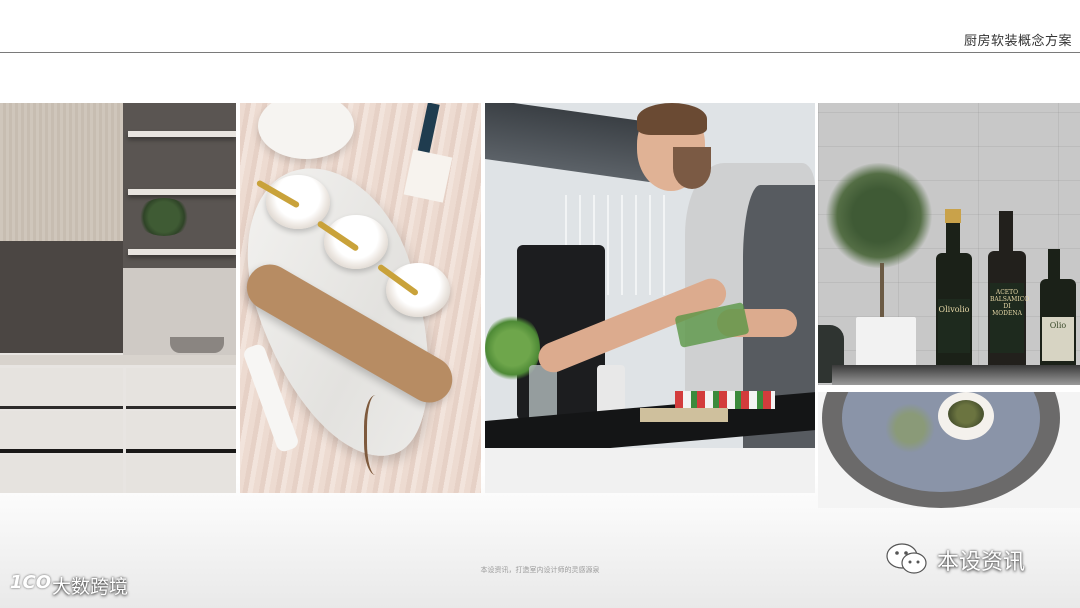  What do you see at coordinates (981, 562) in the screenshot?
I see `wechat-account-name: 本设资讯` at bounding box center [981, 562].